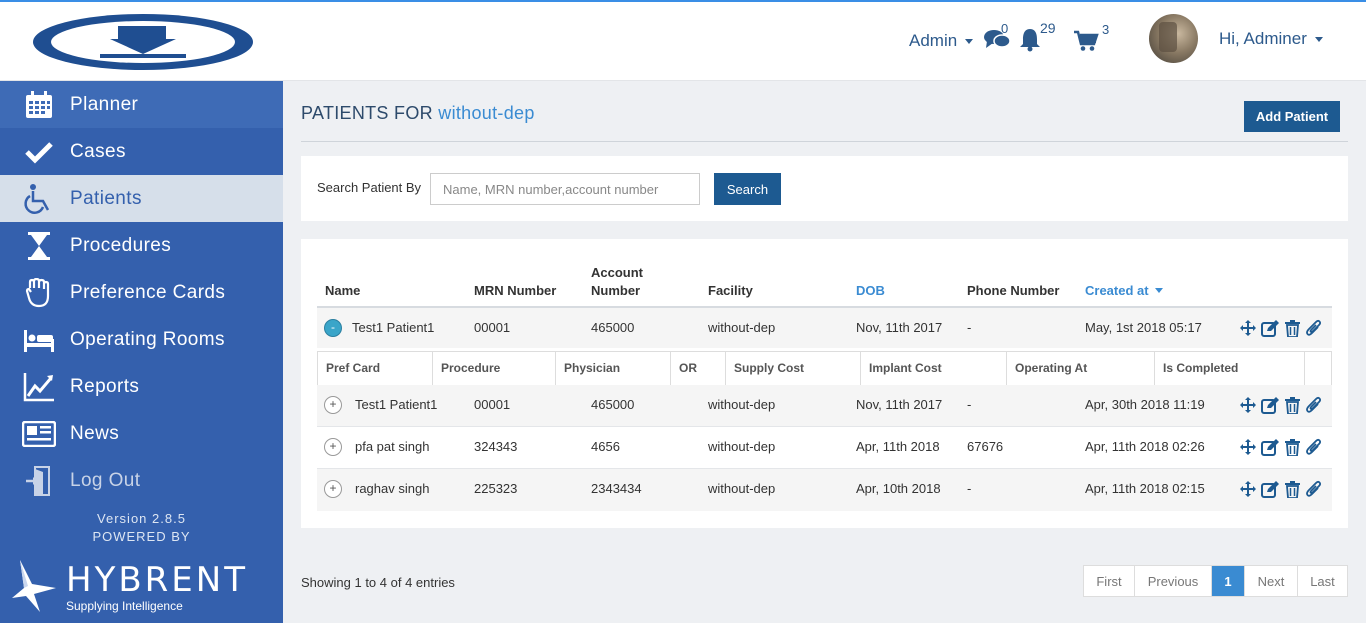 Image resolution: width=1366 pixels, height=623 pixels. I want to click on cell-name: Test1 Patient1, so click(393, 327).